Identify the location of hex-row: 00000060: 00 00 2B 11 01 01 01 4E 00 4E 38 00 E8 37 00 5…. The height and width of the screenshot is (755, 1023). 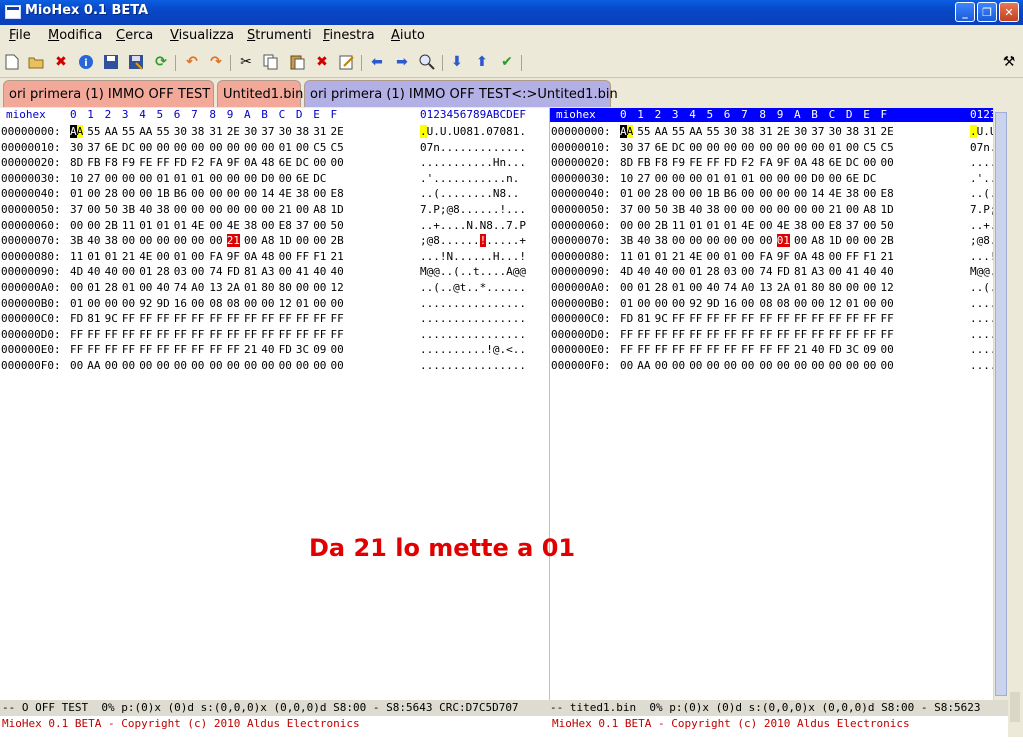
(771, 226).